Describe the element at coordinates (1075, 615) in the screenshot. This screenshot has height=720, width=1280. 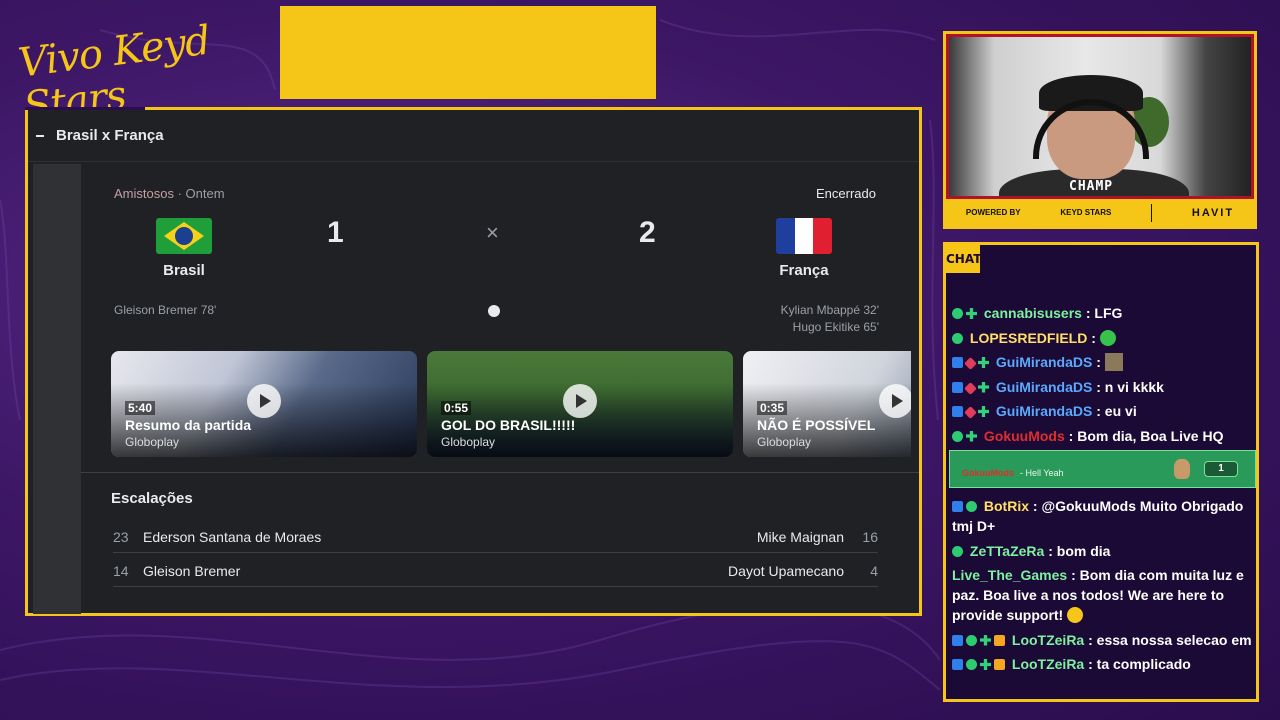
I see `smile-emote-icon` at that location.